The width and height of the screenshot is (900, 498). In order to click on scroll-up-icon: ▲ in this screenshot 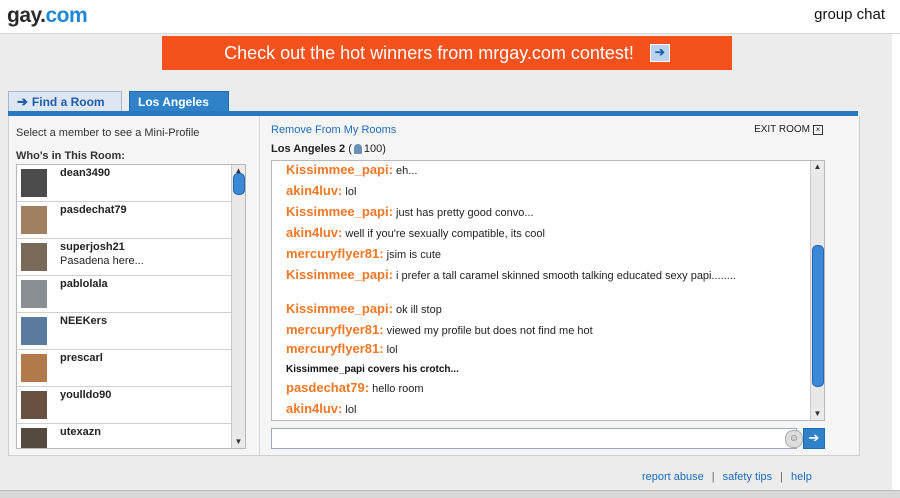, I will do `click(817, 167)`.